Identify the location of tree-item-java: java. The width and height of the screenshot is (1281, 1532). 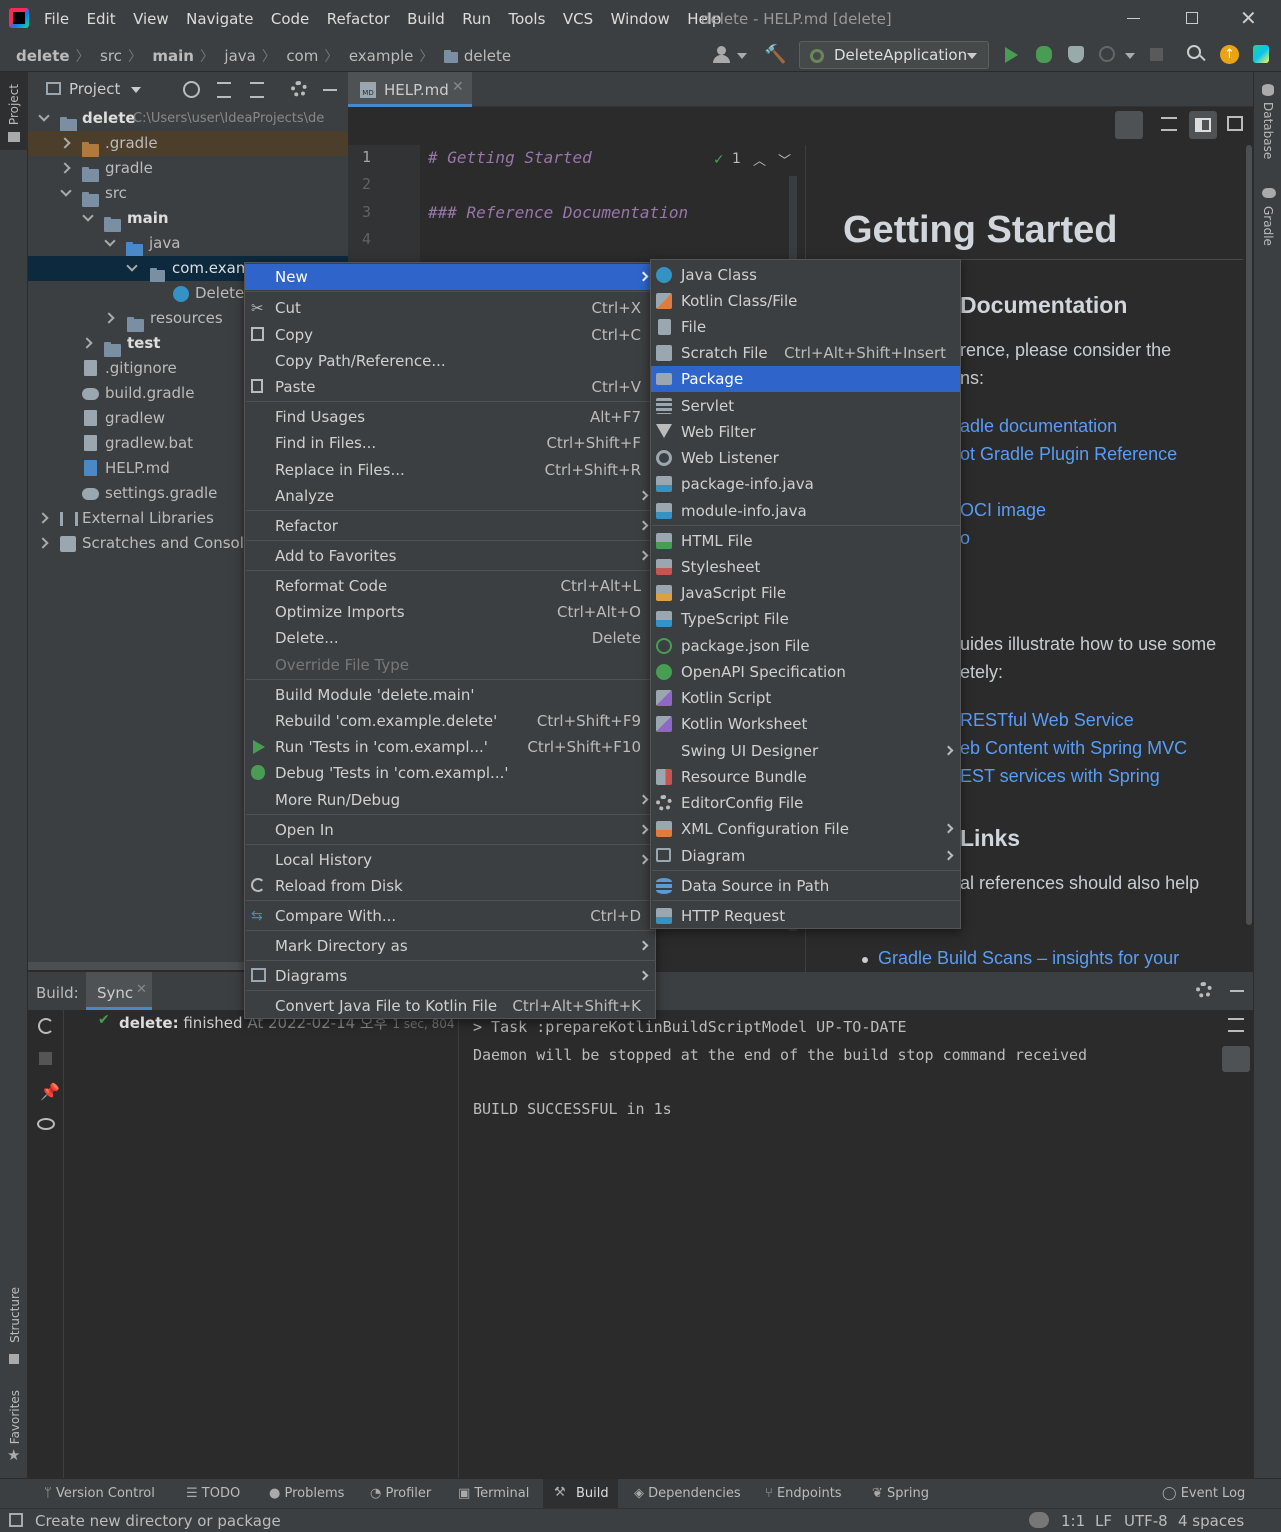
(188, 244).